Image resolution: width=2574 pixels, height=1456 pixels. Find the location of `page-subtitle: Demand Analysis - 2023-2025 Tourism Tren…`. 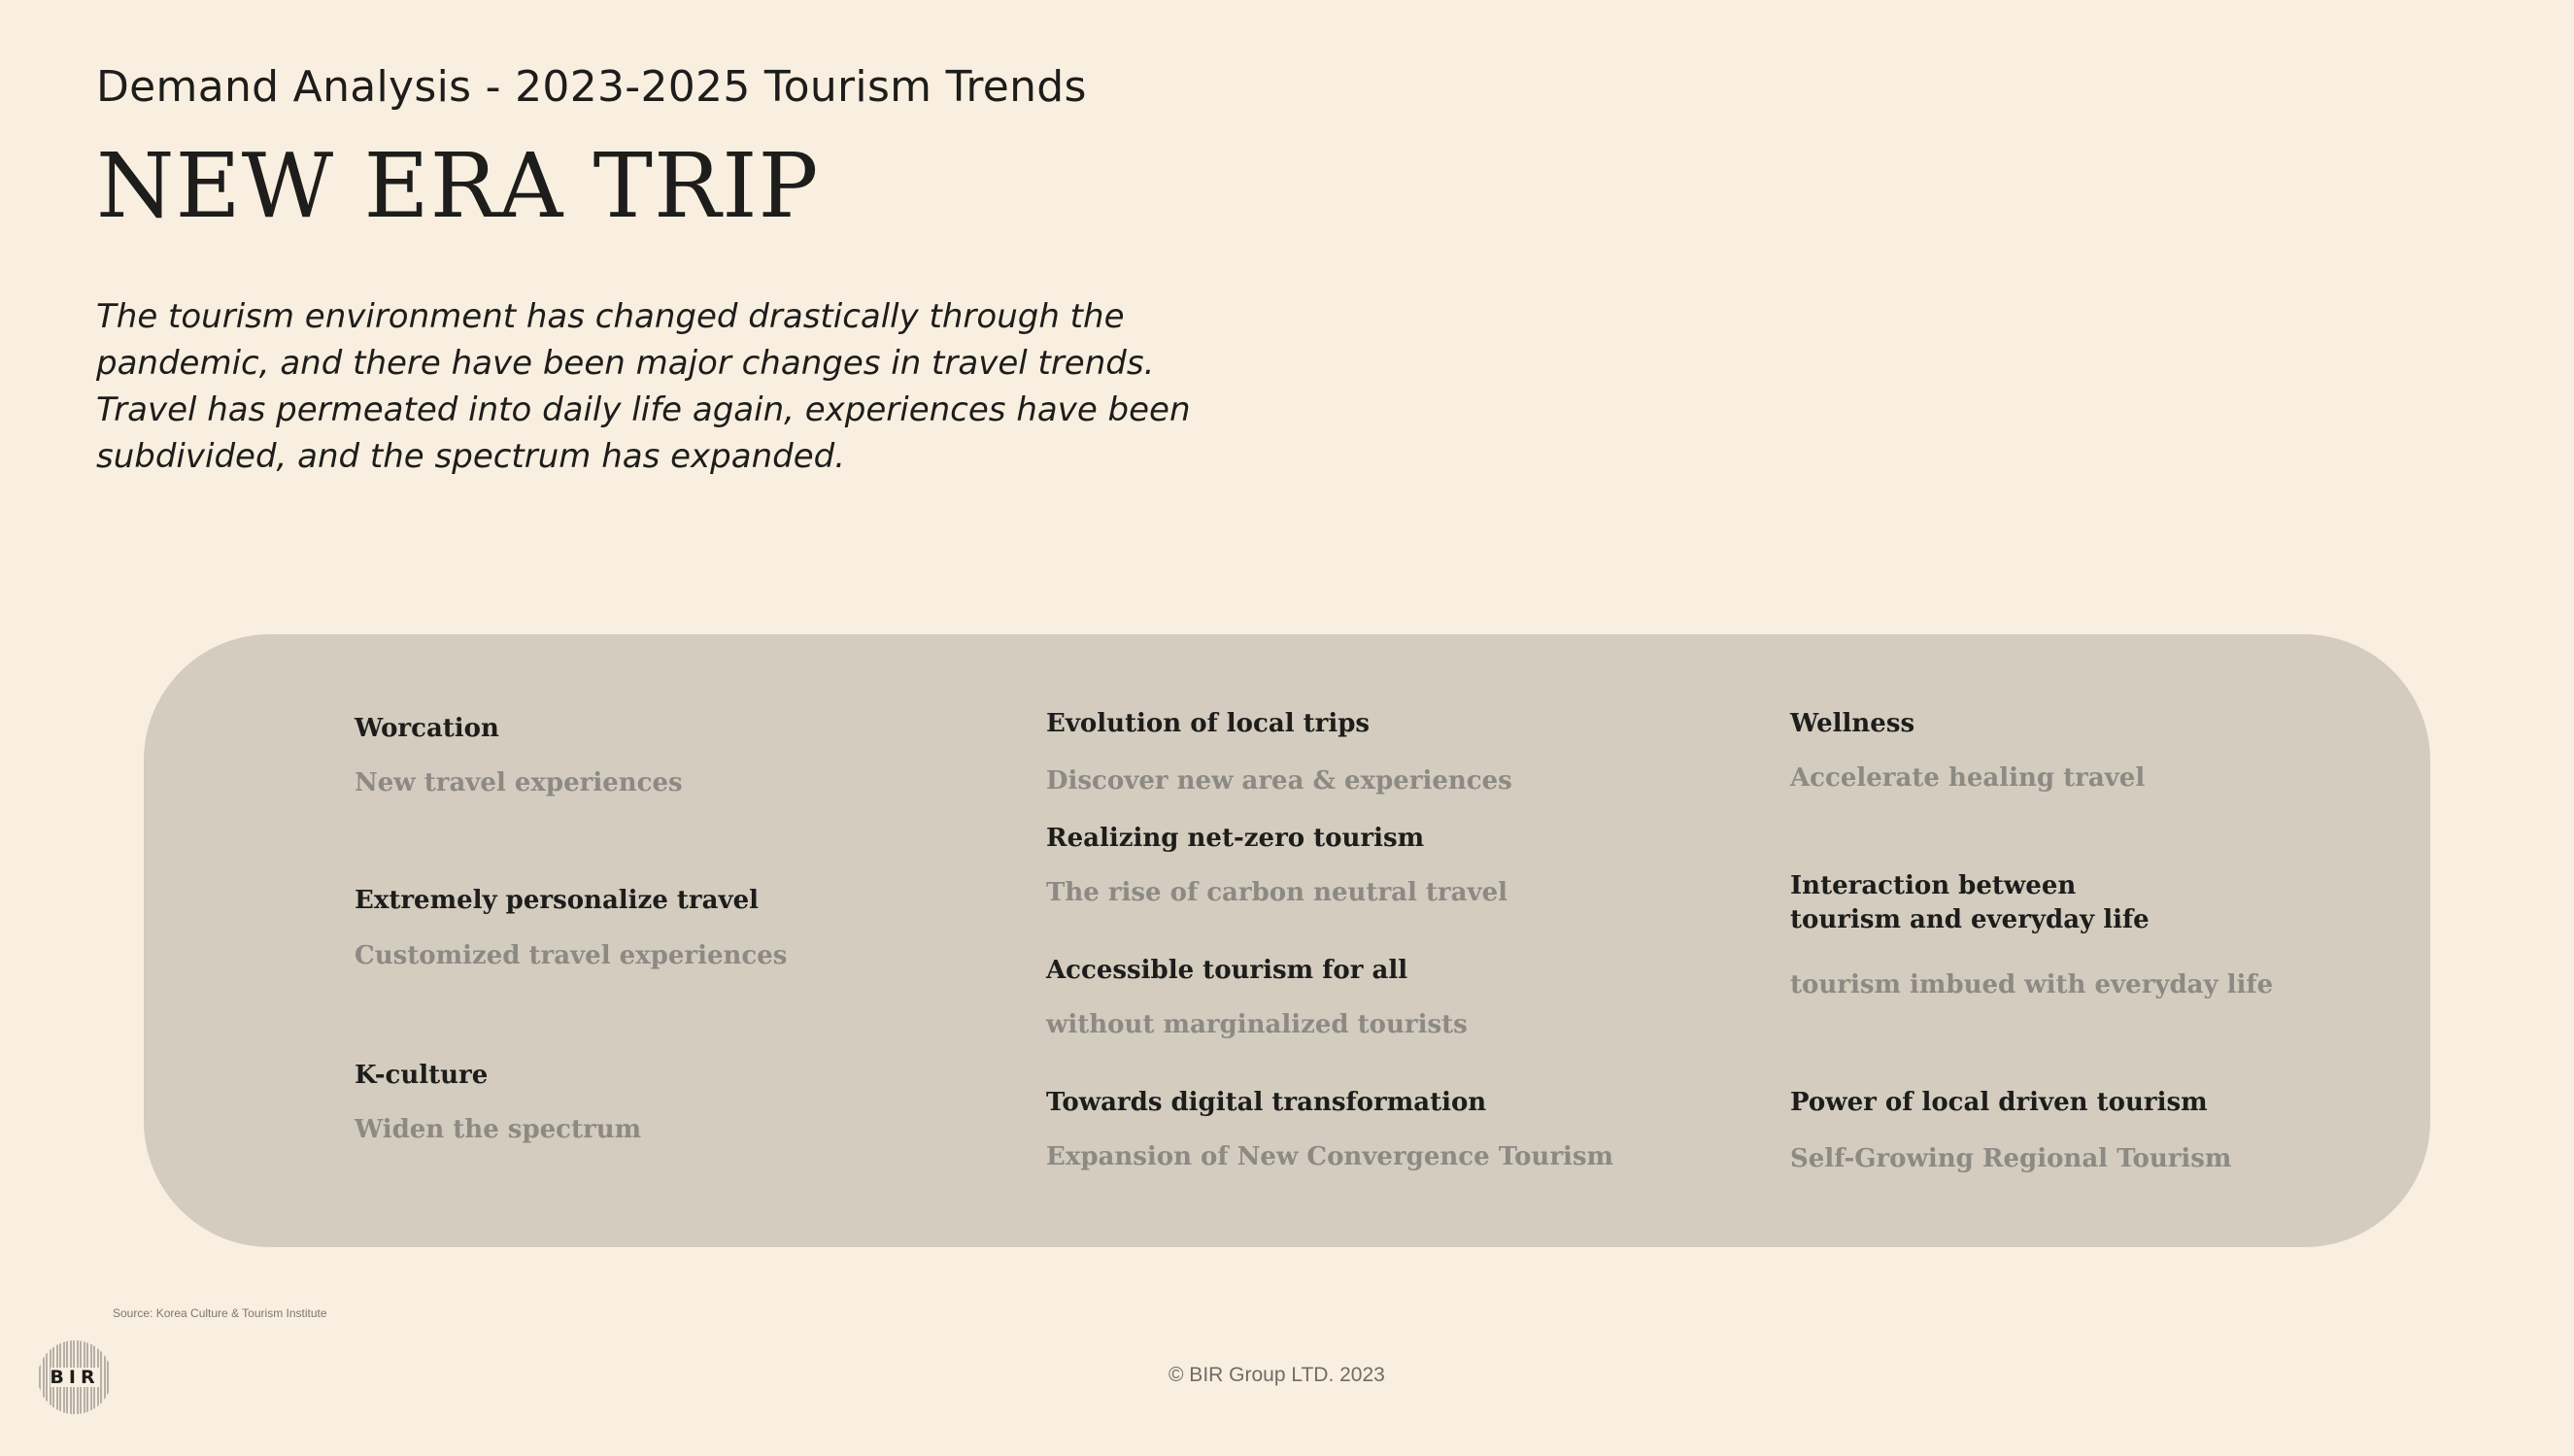

page-subtitle: Demand Analysis - 2023-2025 Tourism Tren… is located at coordinates (591, 87).